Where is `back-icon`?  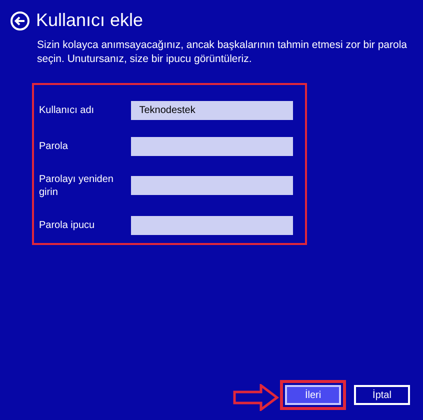
back-icon is located at coordinates (20, 20).